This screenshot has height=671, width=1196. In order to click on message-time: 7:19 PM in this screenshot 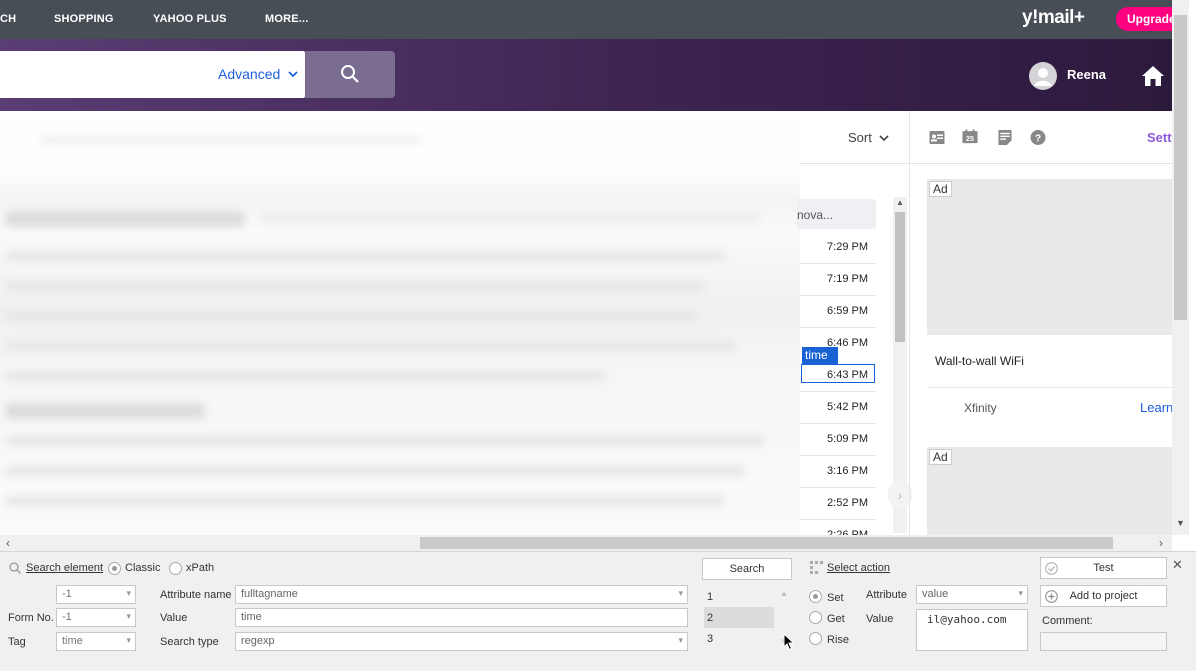, I will do `click(838, 279)`.